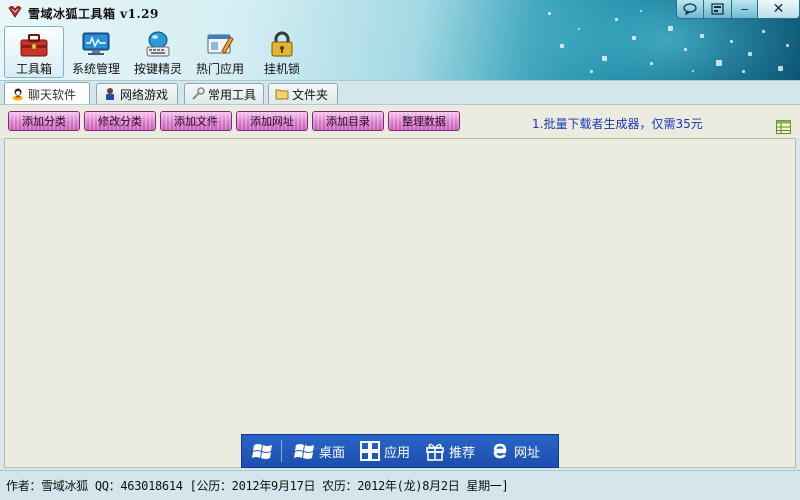 The width and height of the screenshot is (800, 500). What do you see at coordinates (18, 94) in the screenshot?
I see `chat-person-icon` at bounding box center [18, 94].